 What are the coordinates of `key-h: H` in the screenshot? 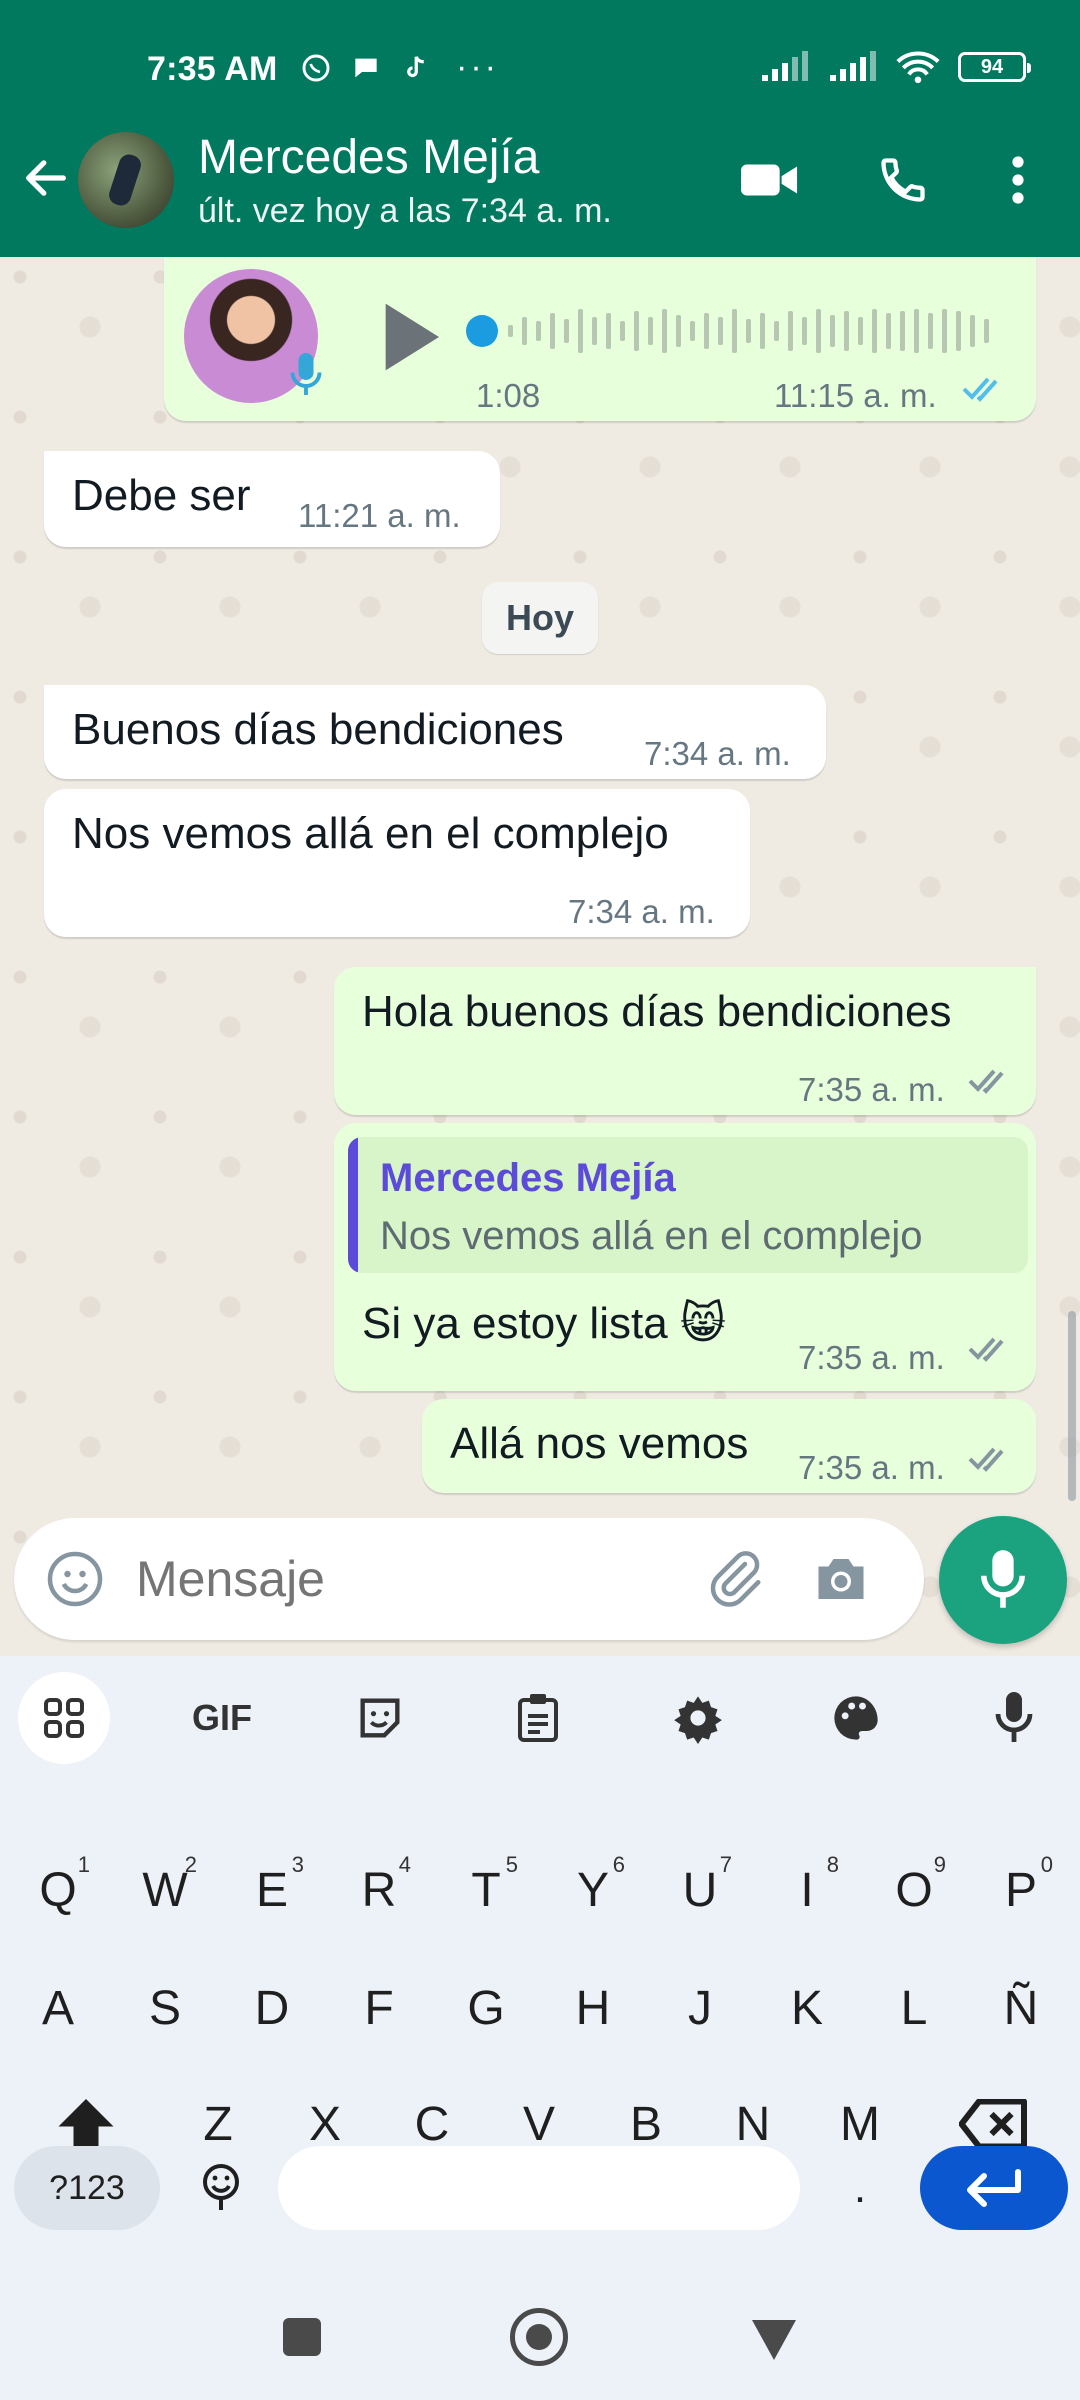 It's located at (593, 2008).